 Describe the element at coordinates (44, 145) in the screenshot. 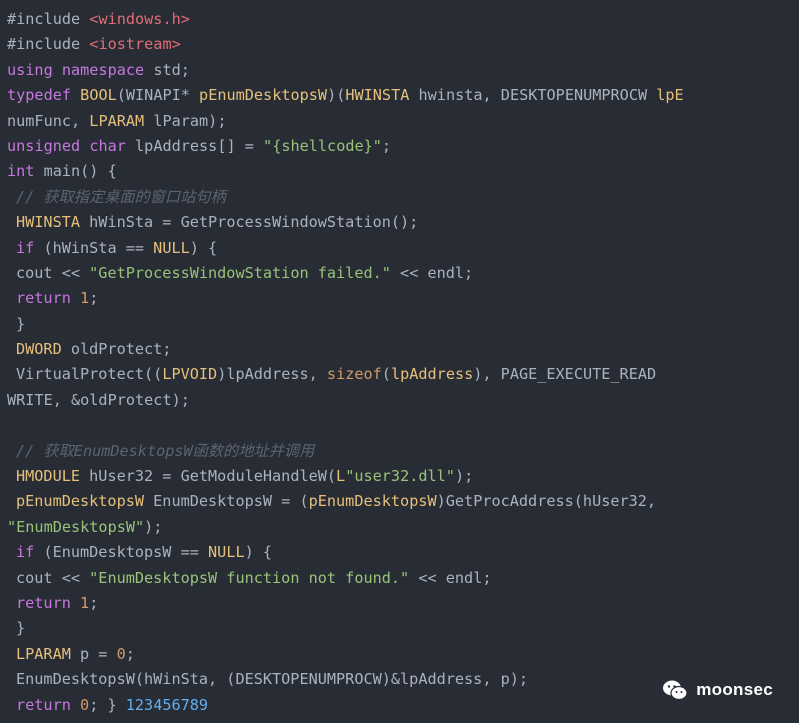

I see `code-token: unsigned` at that location.